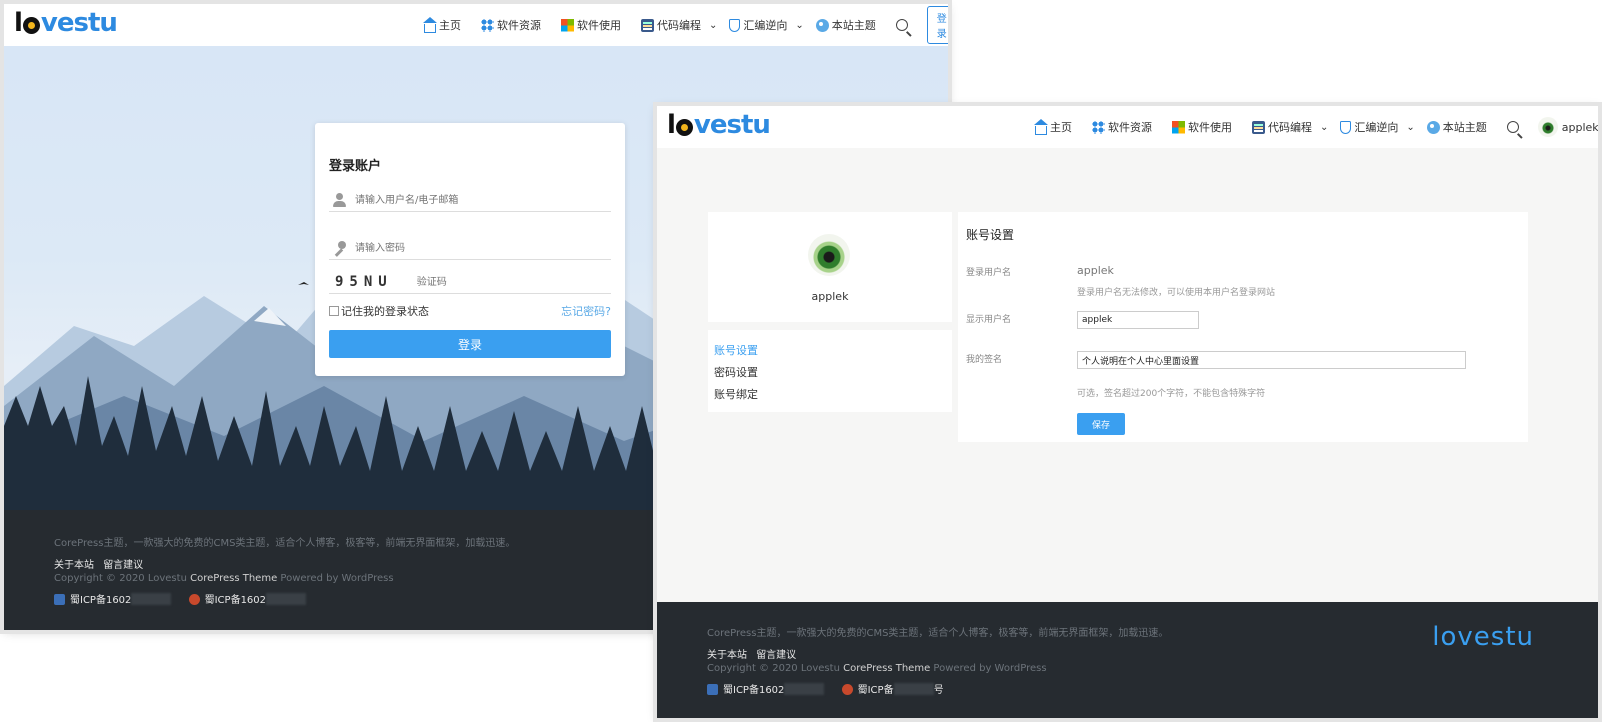  Describe the element at coordinates (1138, 320) in the screenshot. I see `display-name-input` at that location.